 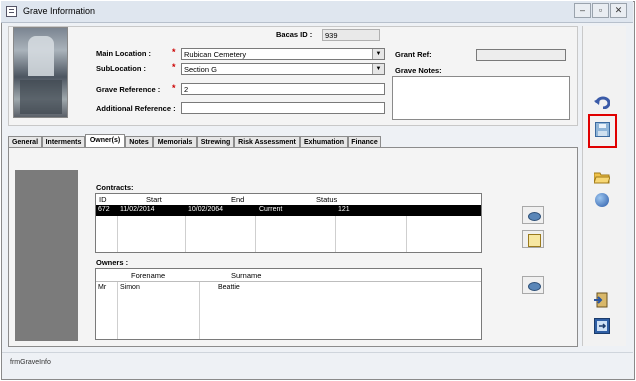 I want to click on main-location-select: Rubican Cemetery ▼, so click(x=283, y=54).